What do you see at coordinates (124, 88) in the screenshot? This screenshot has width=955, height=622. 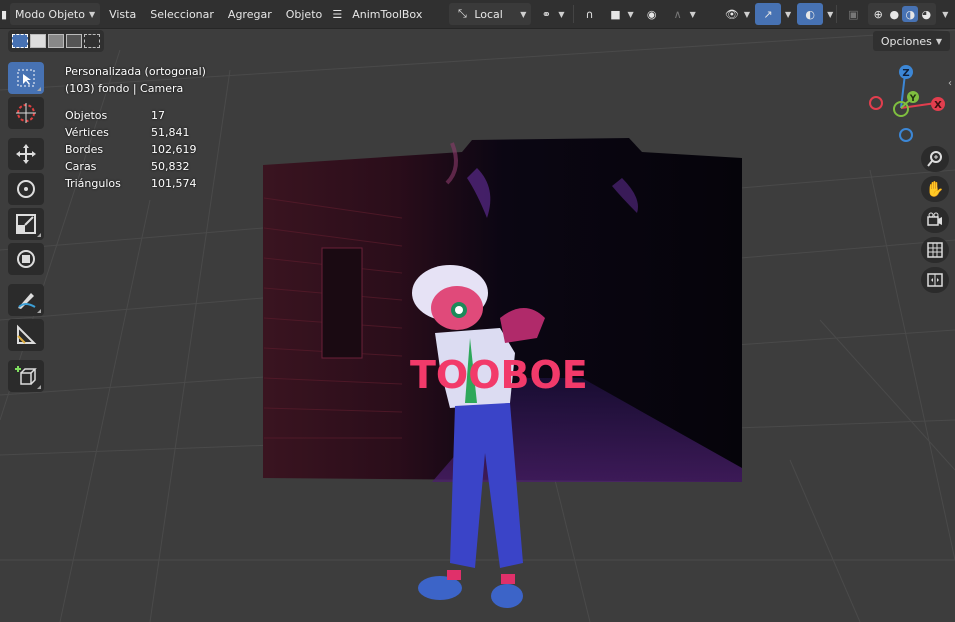 I see `object-info: (103) fondo | Camera` at bounding box center [124, 88].